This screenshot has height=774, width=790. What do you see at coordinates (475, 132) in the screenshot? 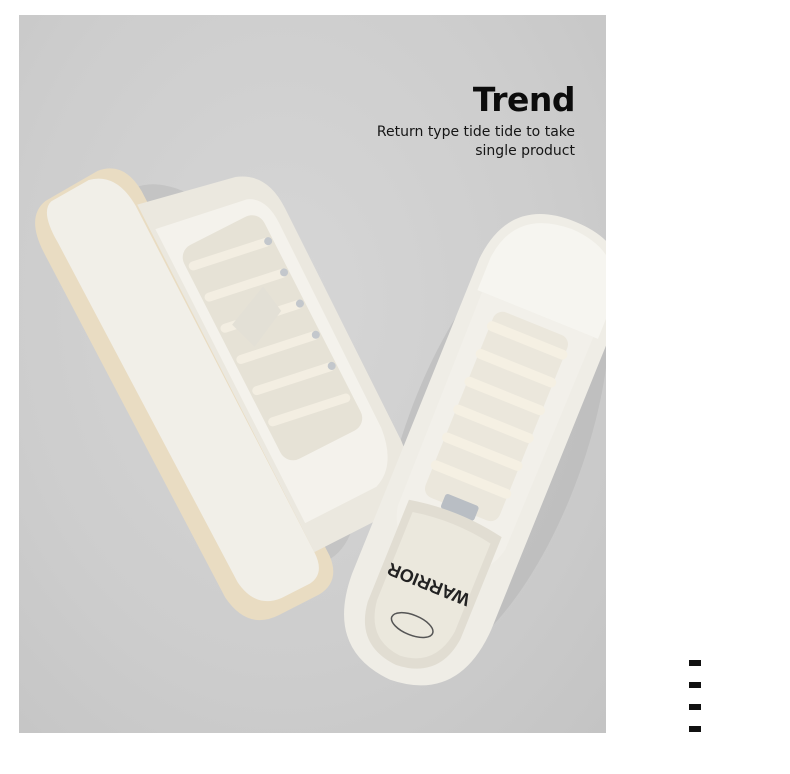
I see `hero-subtitle-line1: Return type tide tide to take` at bounding box center [475, 132].